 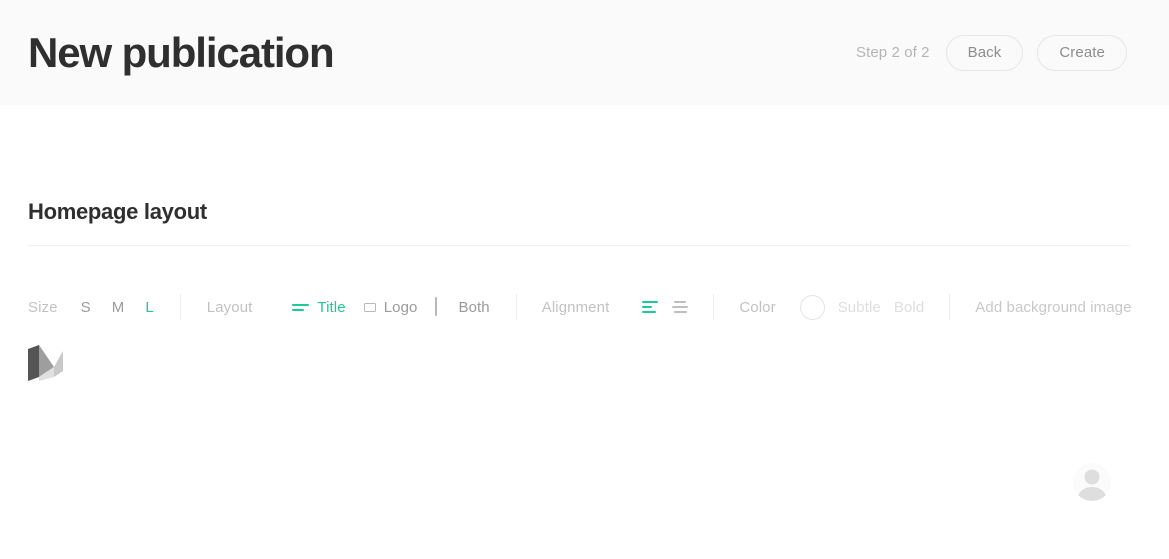 I want to click on layout-option-both-label: Both, so click(x=474, y=307).